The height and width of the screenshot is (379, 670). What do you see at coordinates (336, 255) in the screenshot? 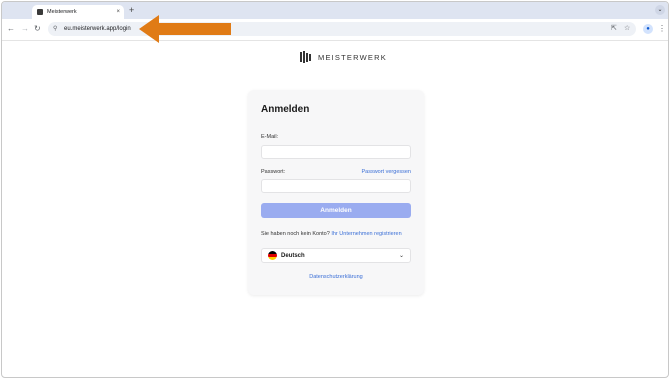
I see `language-select: Deutsch ⌄` at bounding box center [336, 255].